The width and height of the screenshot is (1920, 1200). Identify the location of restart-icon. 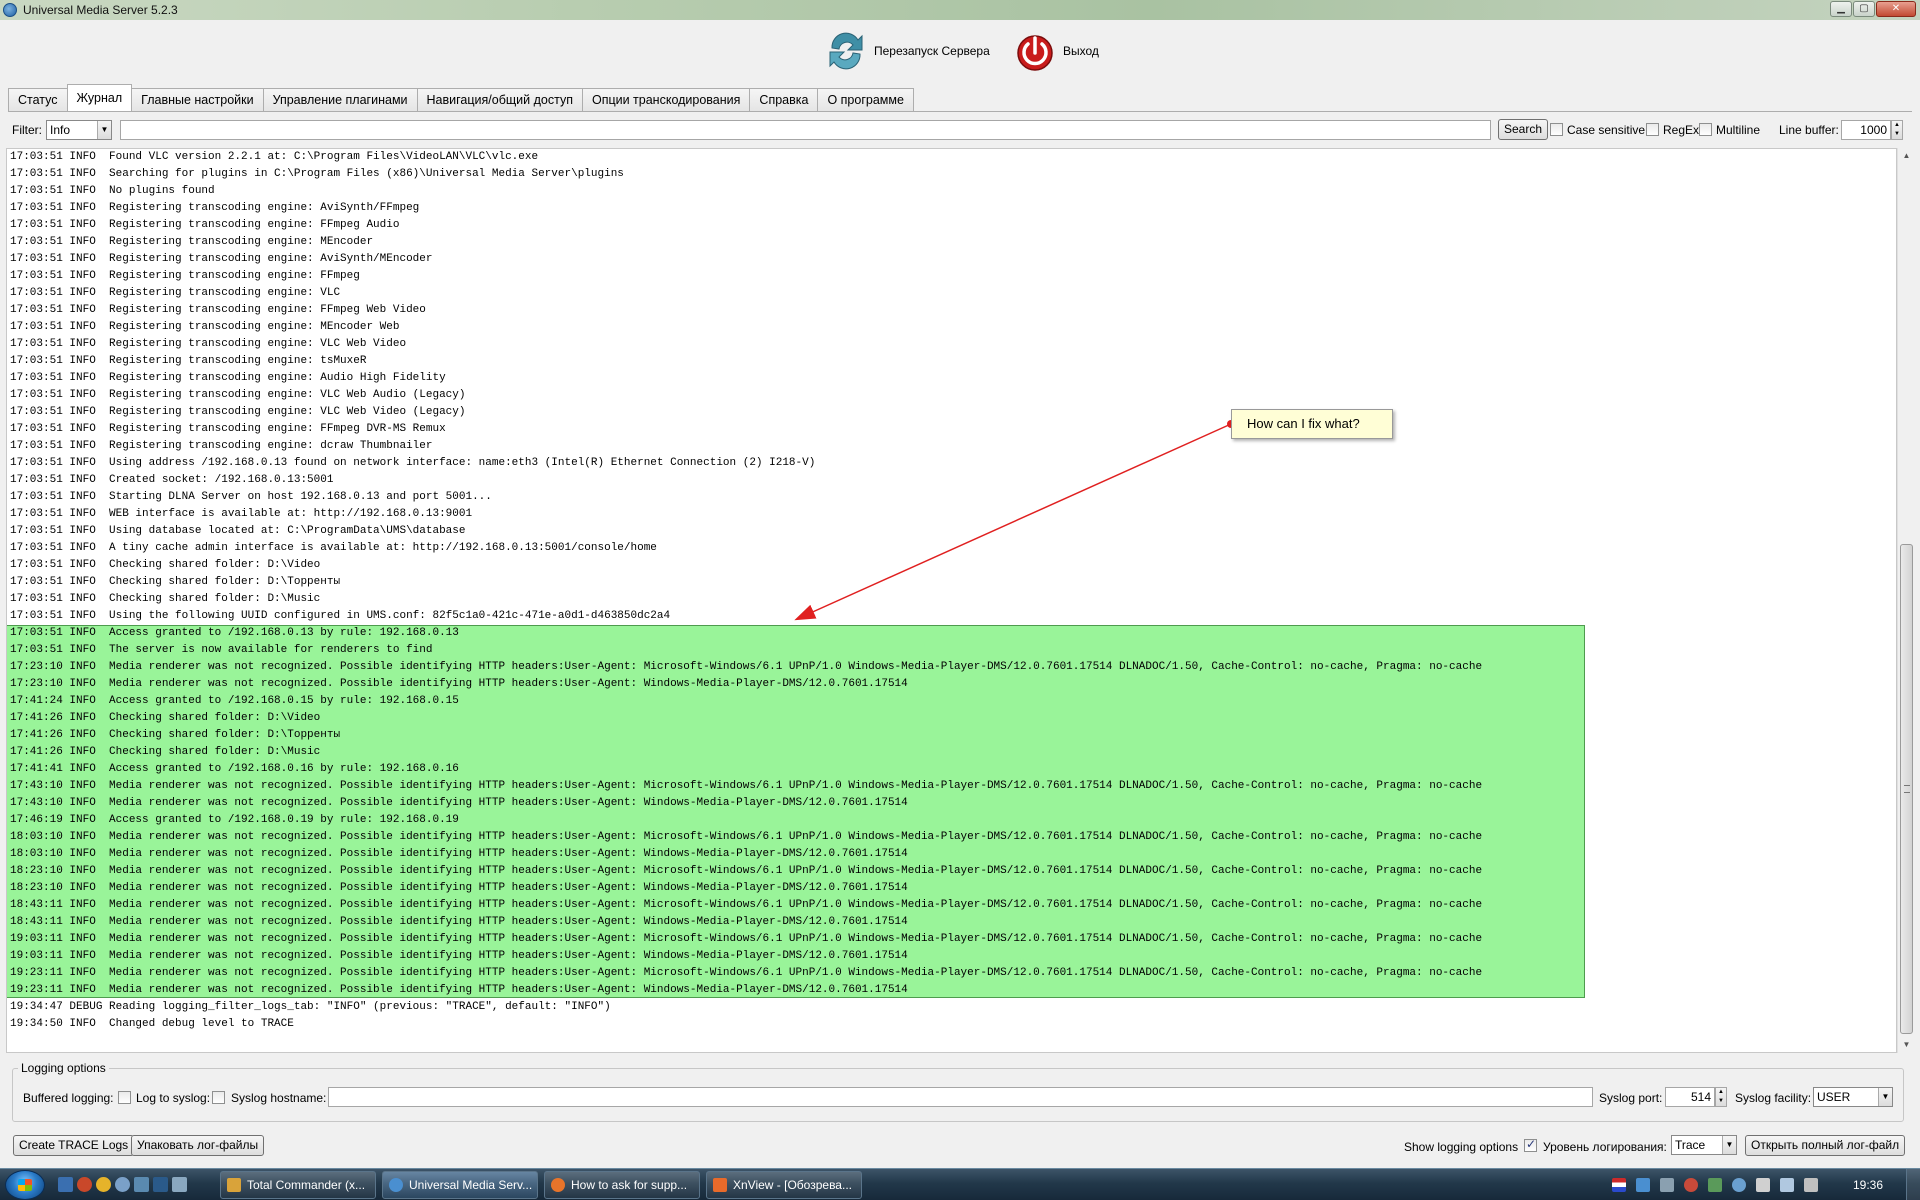
(846, 51).